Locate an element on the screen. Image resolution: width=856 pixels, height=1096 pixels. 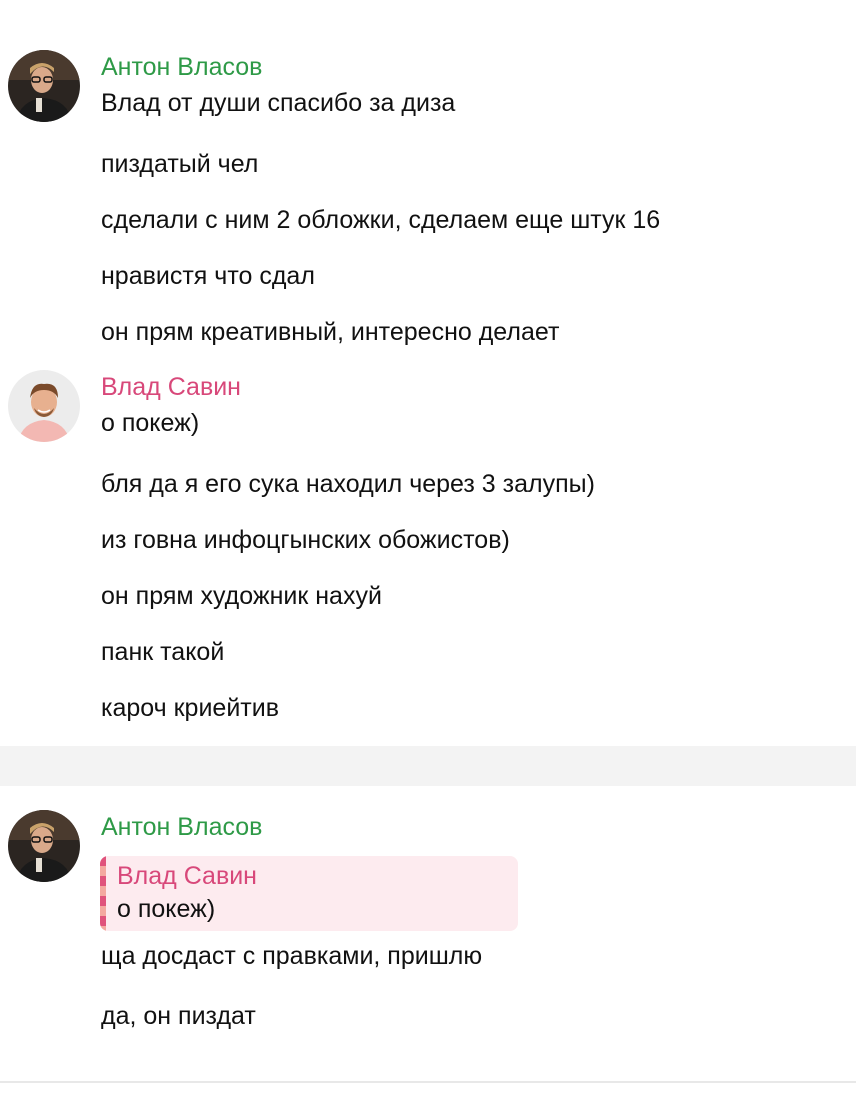
message-text: панк такой is located at coordinates (163, 652).